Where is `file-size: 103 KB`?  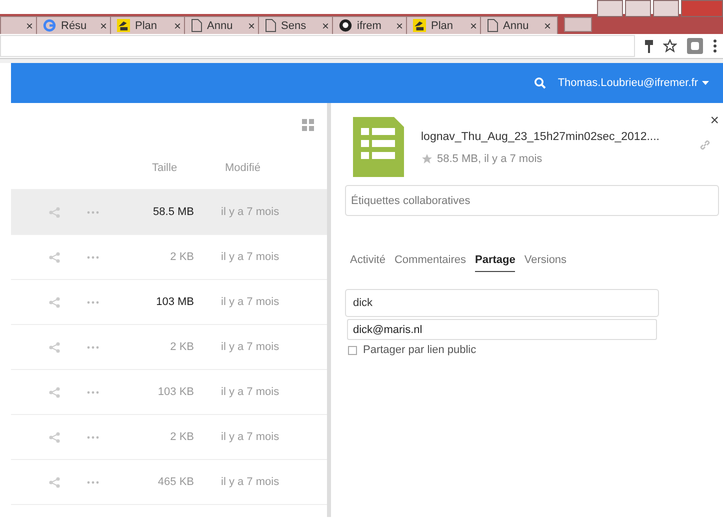
file-size: 103 KB is located at coordinates (175, 392).